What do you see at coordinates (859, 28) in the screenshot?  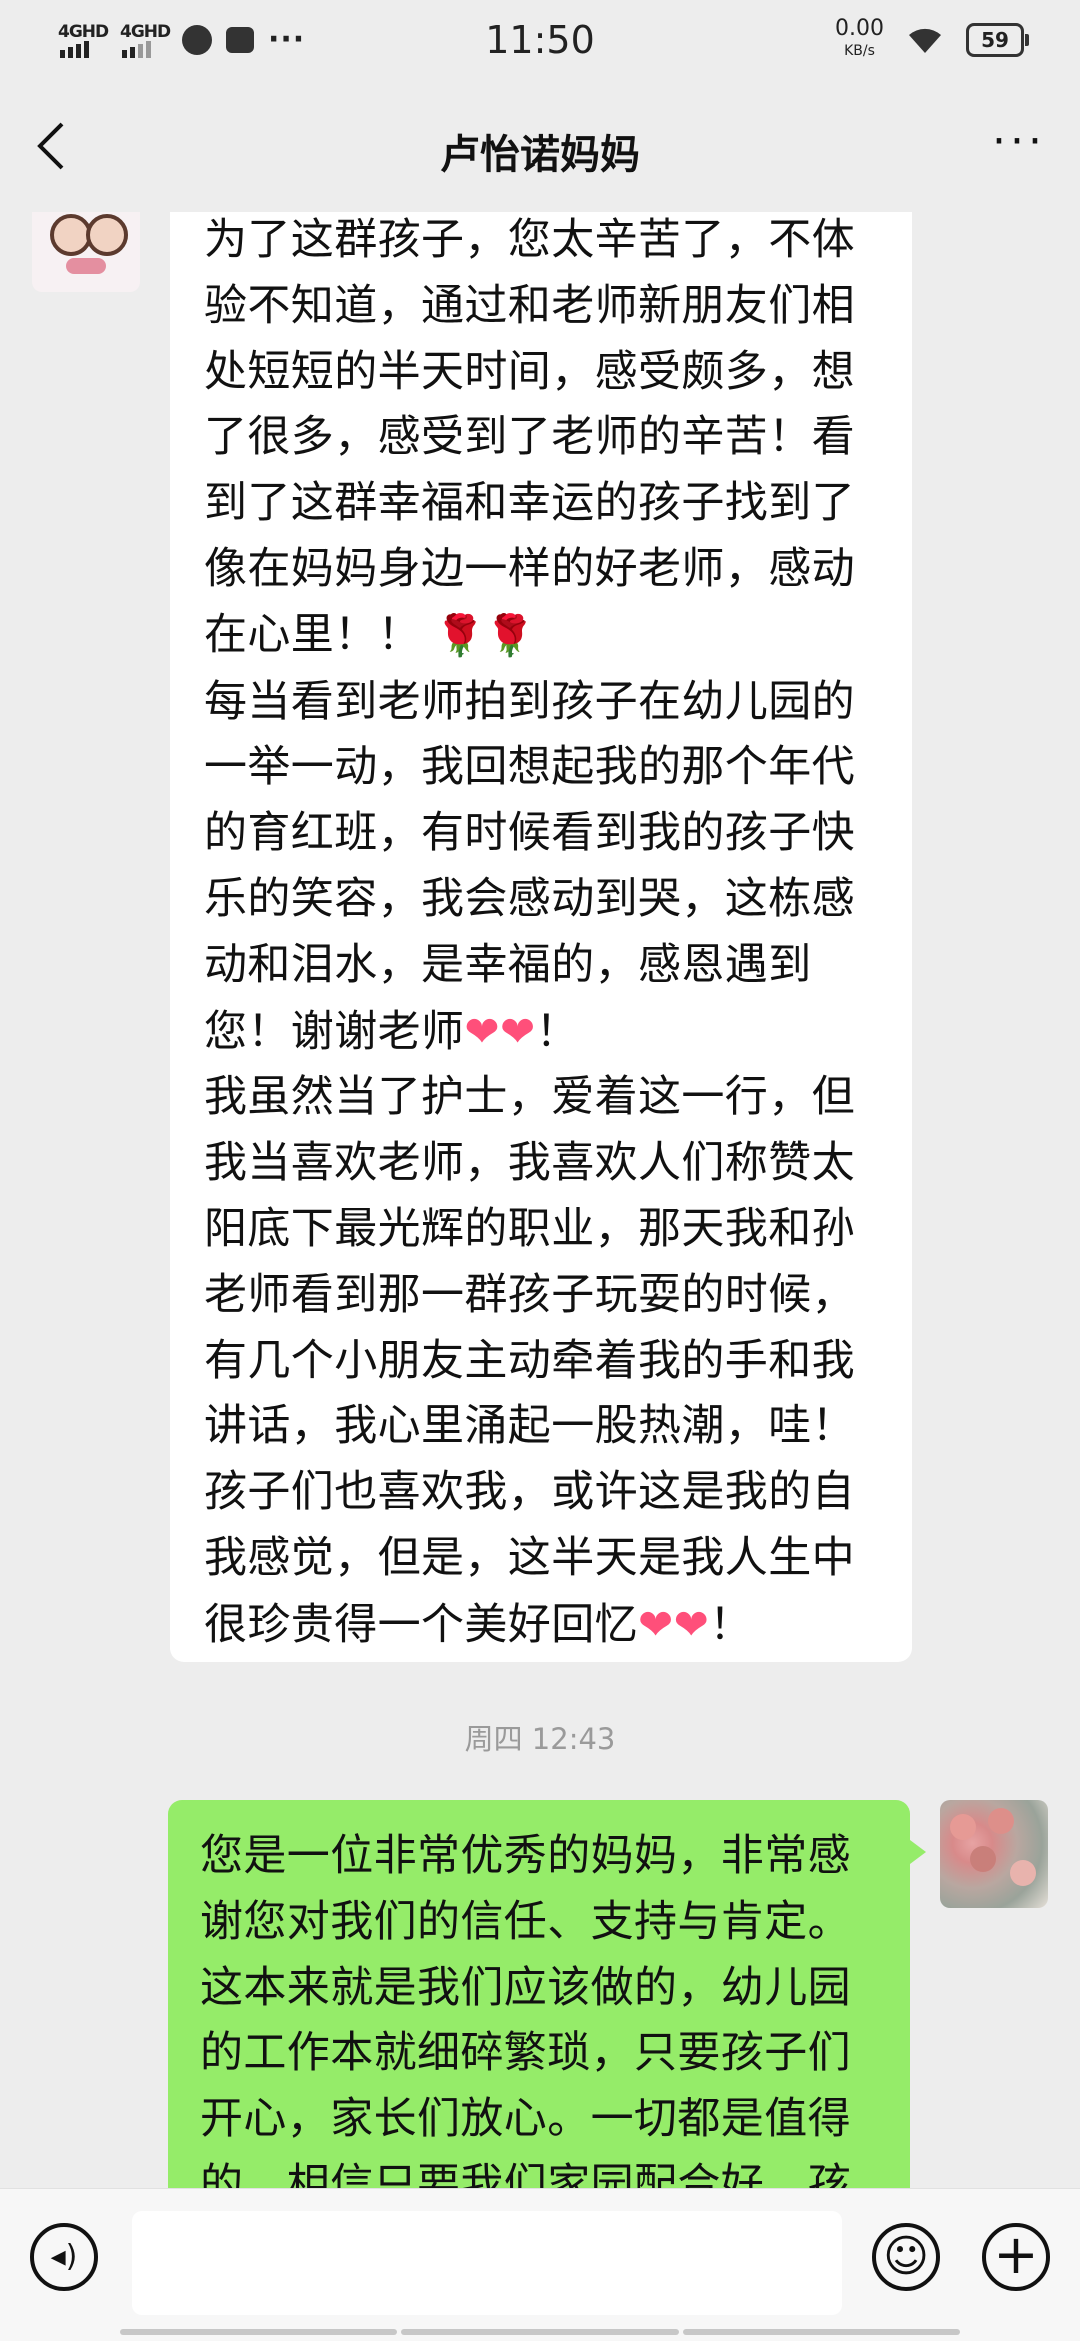 I see `network-speed-value: 0.00` at bounding box center [859, 28].